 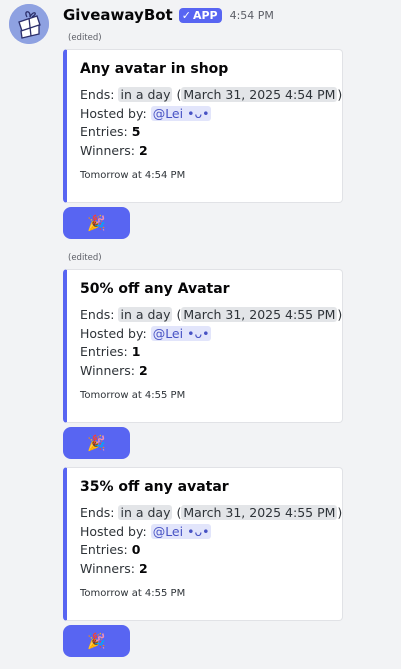 What do you see at coordinates (155, 289) in the screenshot?
I see `embed-title: 50% off any Avatar` at bounding box center [155, 289].